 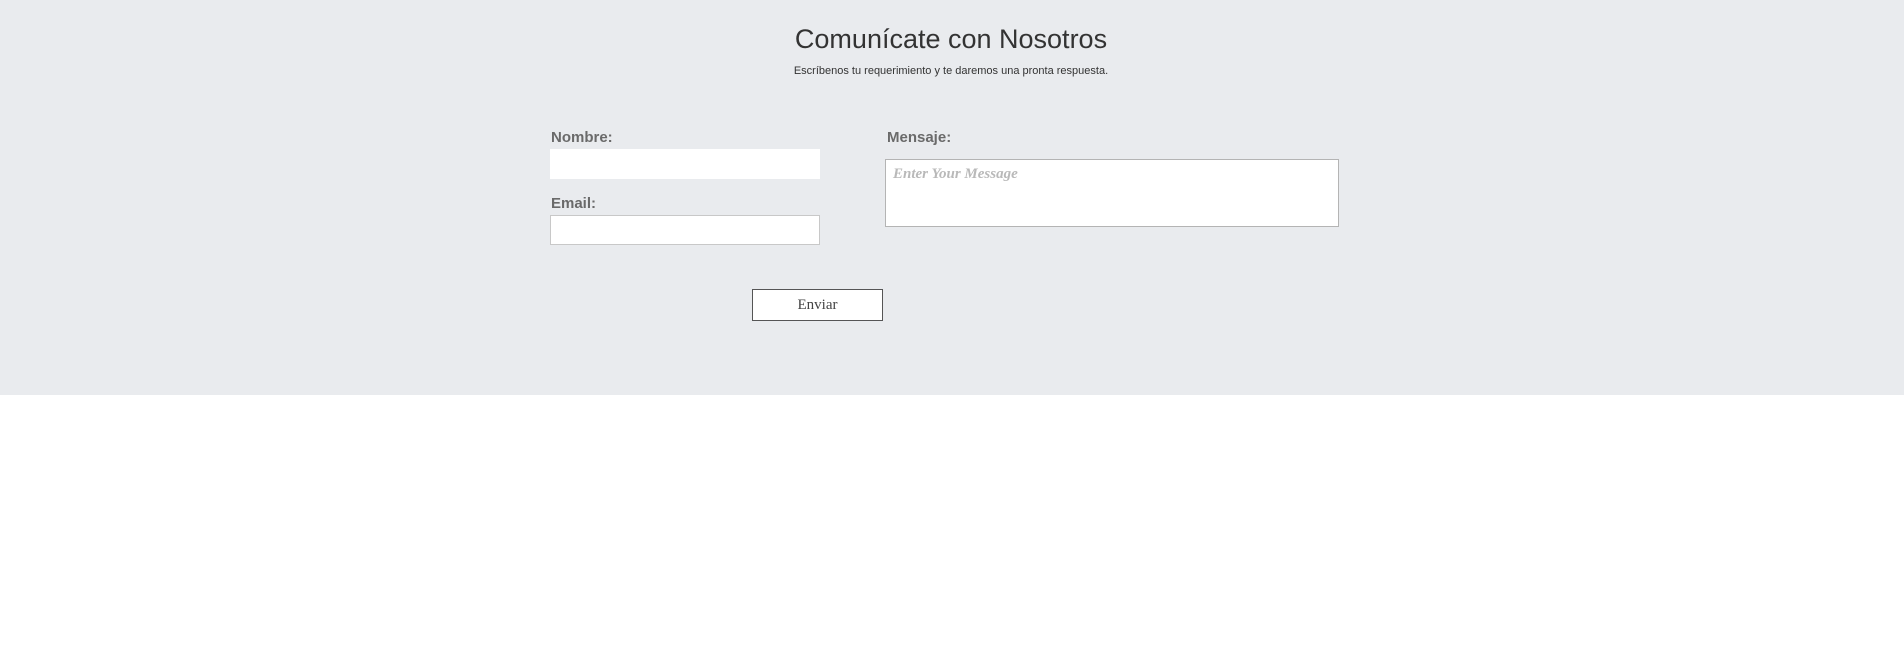 I want to click on email-input, so click(x=685, y=230).